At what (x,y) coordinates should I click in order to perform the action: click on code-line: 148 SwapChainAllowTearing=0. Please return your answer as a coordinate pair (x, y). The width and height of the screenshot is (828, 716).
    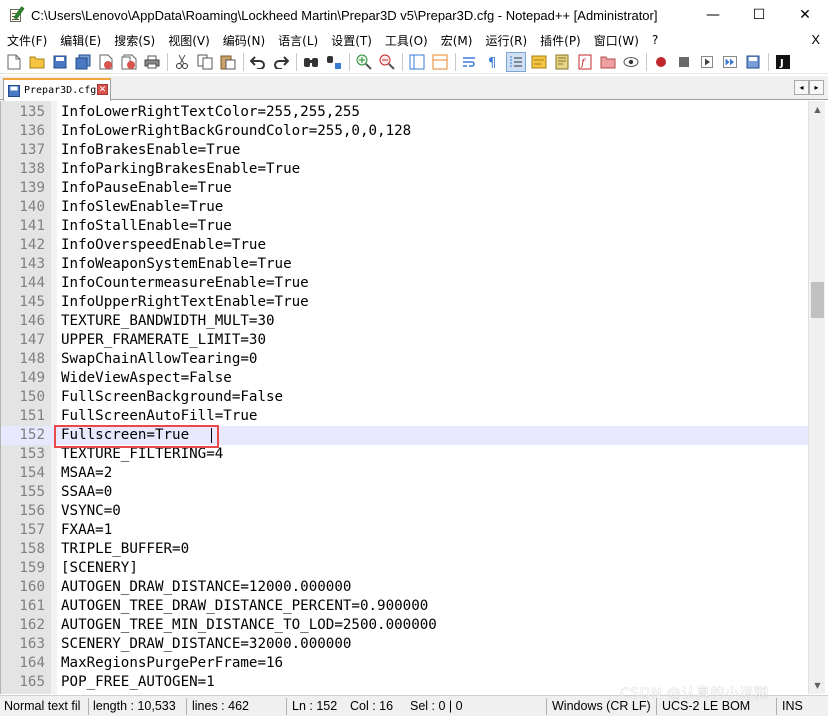
    Looking at the image, I should click on (405, 359).